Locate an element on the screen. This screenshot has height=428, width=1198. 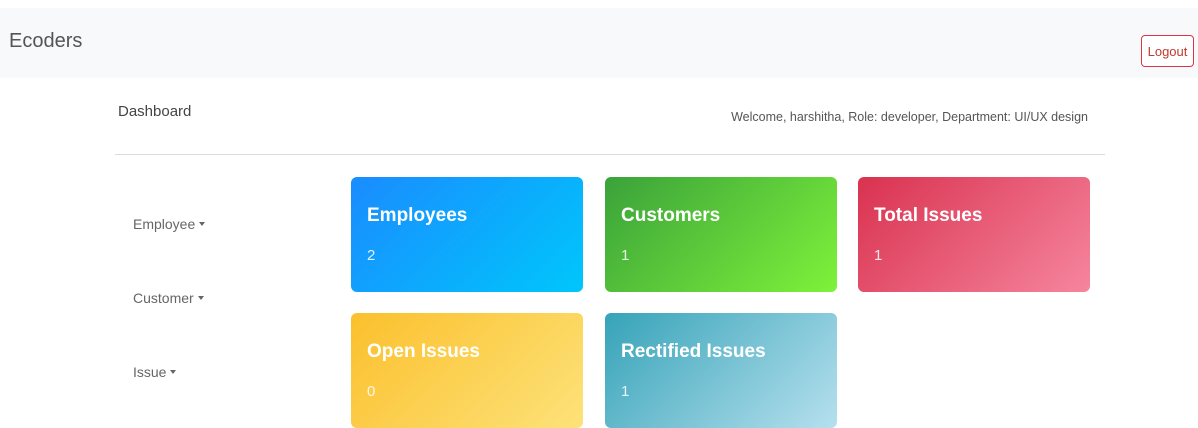
card-title: Open Issues is located at coordinates (423, 351).